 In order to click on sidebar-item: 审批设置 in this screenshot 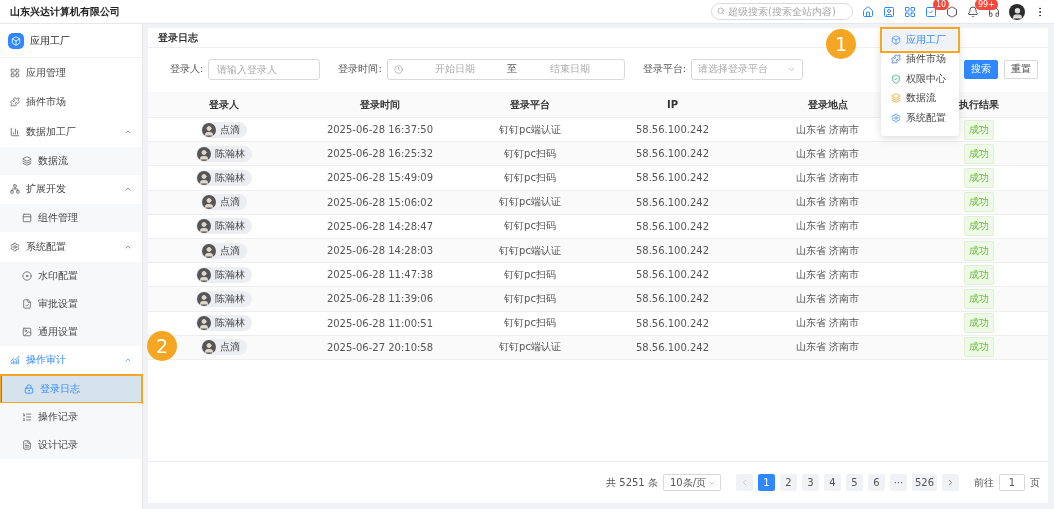, I will do `click(71, 303)`.